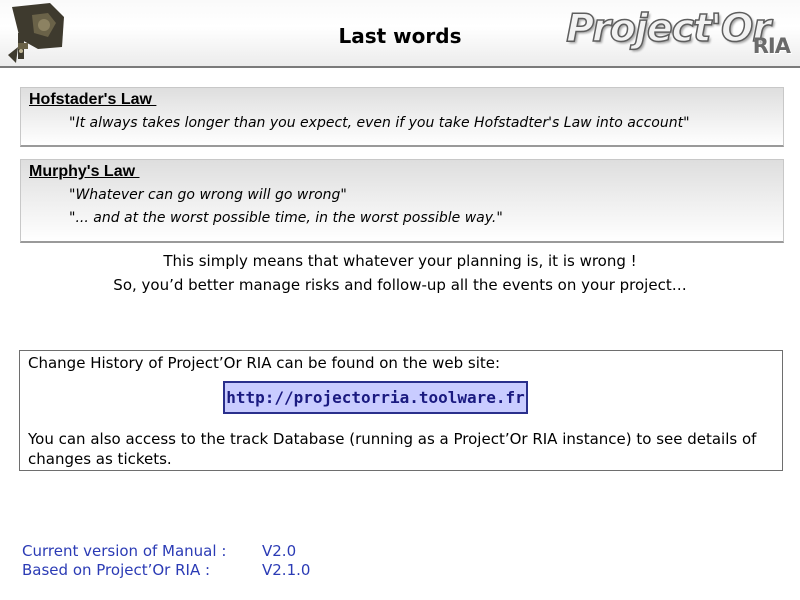 The height and width of the screenshot is (600, 800). Describe the element at coordinates (400, 34) in the screenshot. I see `page-header: Last words Project'Or RIA` at that location.